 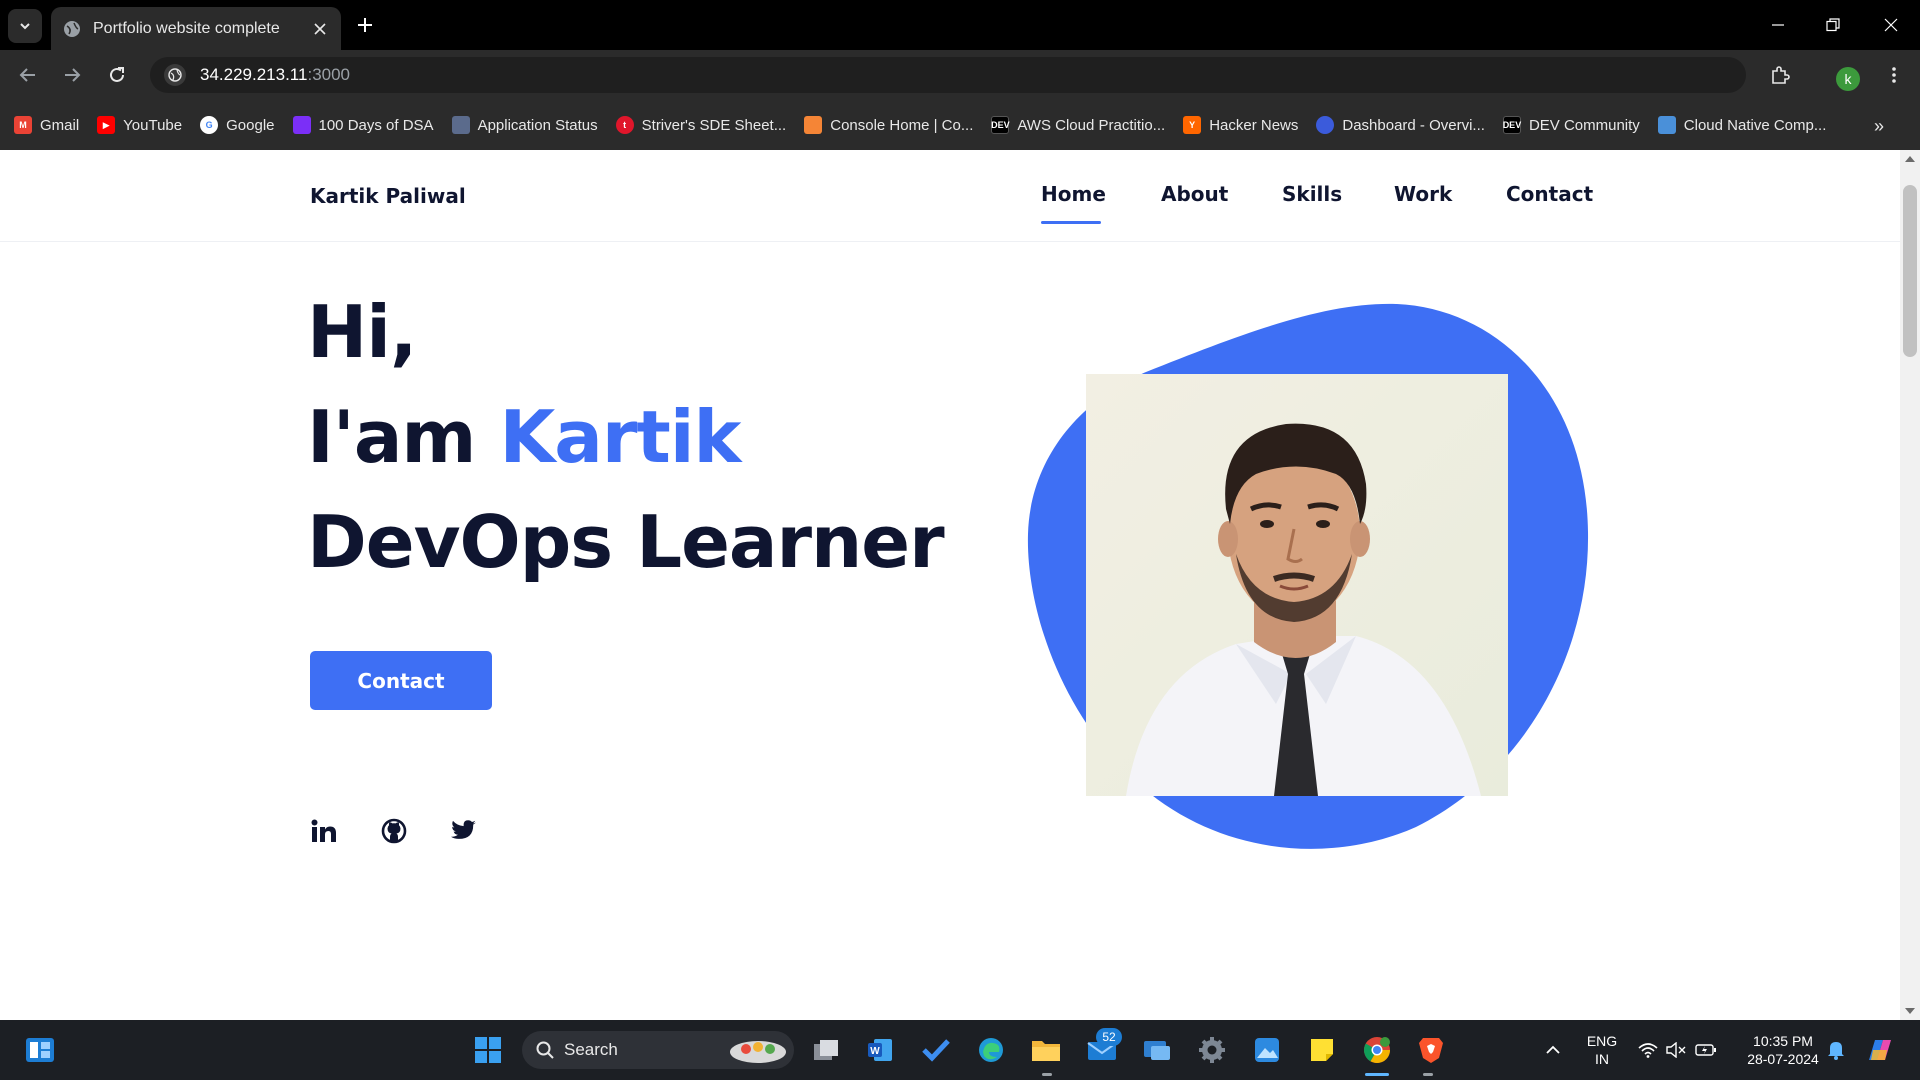 I want to click on google-icon: G, so click(x=209, y=125).